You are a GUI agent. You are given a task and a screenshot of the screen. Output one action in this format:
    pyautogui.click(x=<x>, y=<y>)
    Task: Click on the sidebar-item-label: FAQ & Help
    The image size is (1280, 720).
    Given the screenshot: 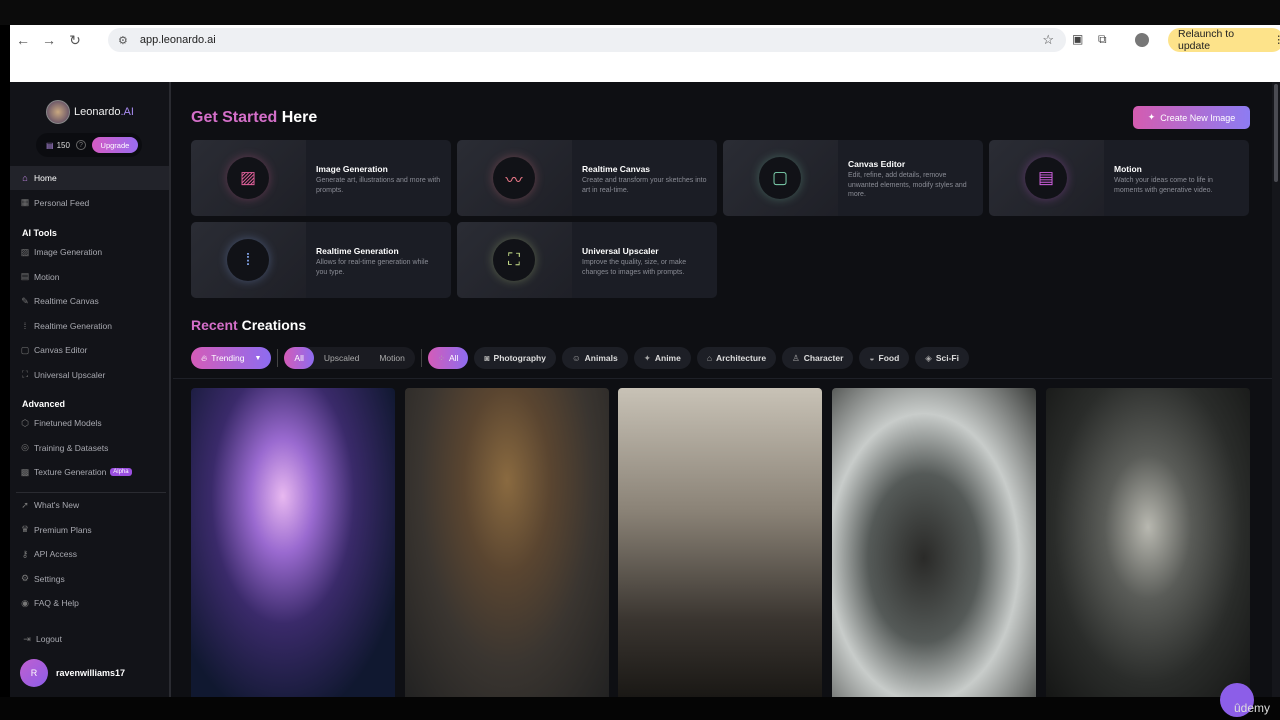 What is the action you would take?
    pyautogui.click(x=56, y=603)
    